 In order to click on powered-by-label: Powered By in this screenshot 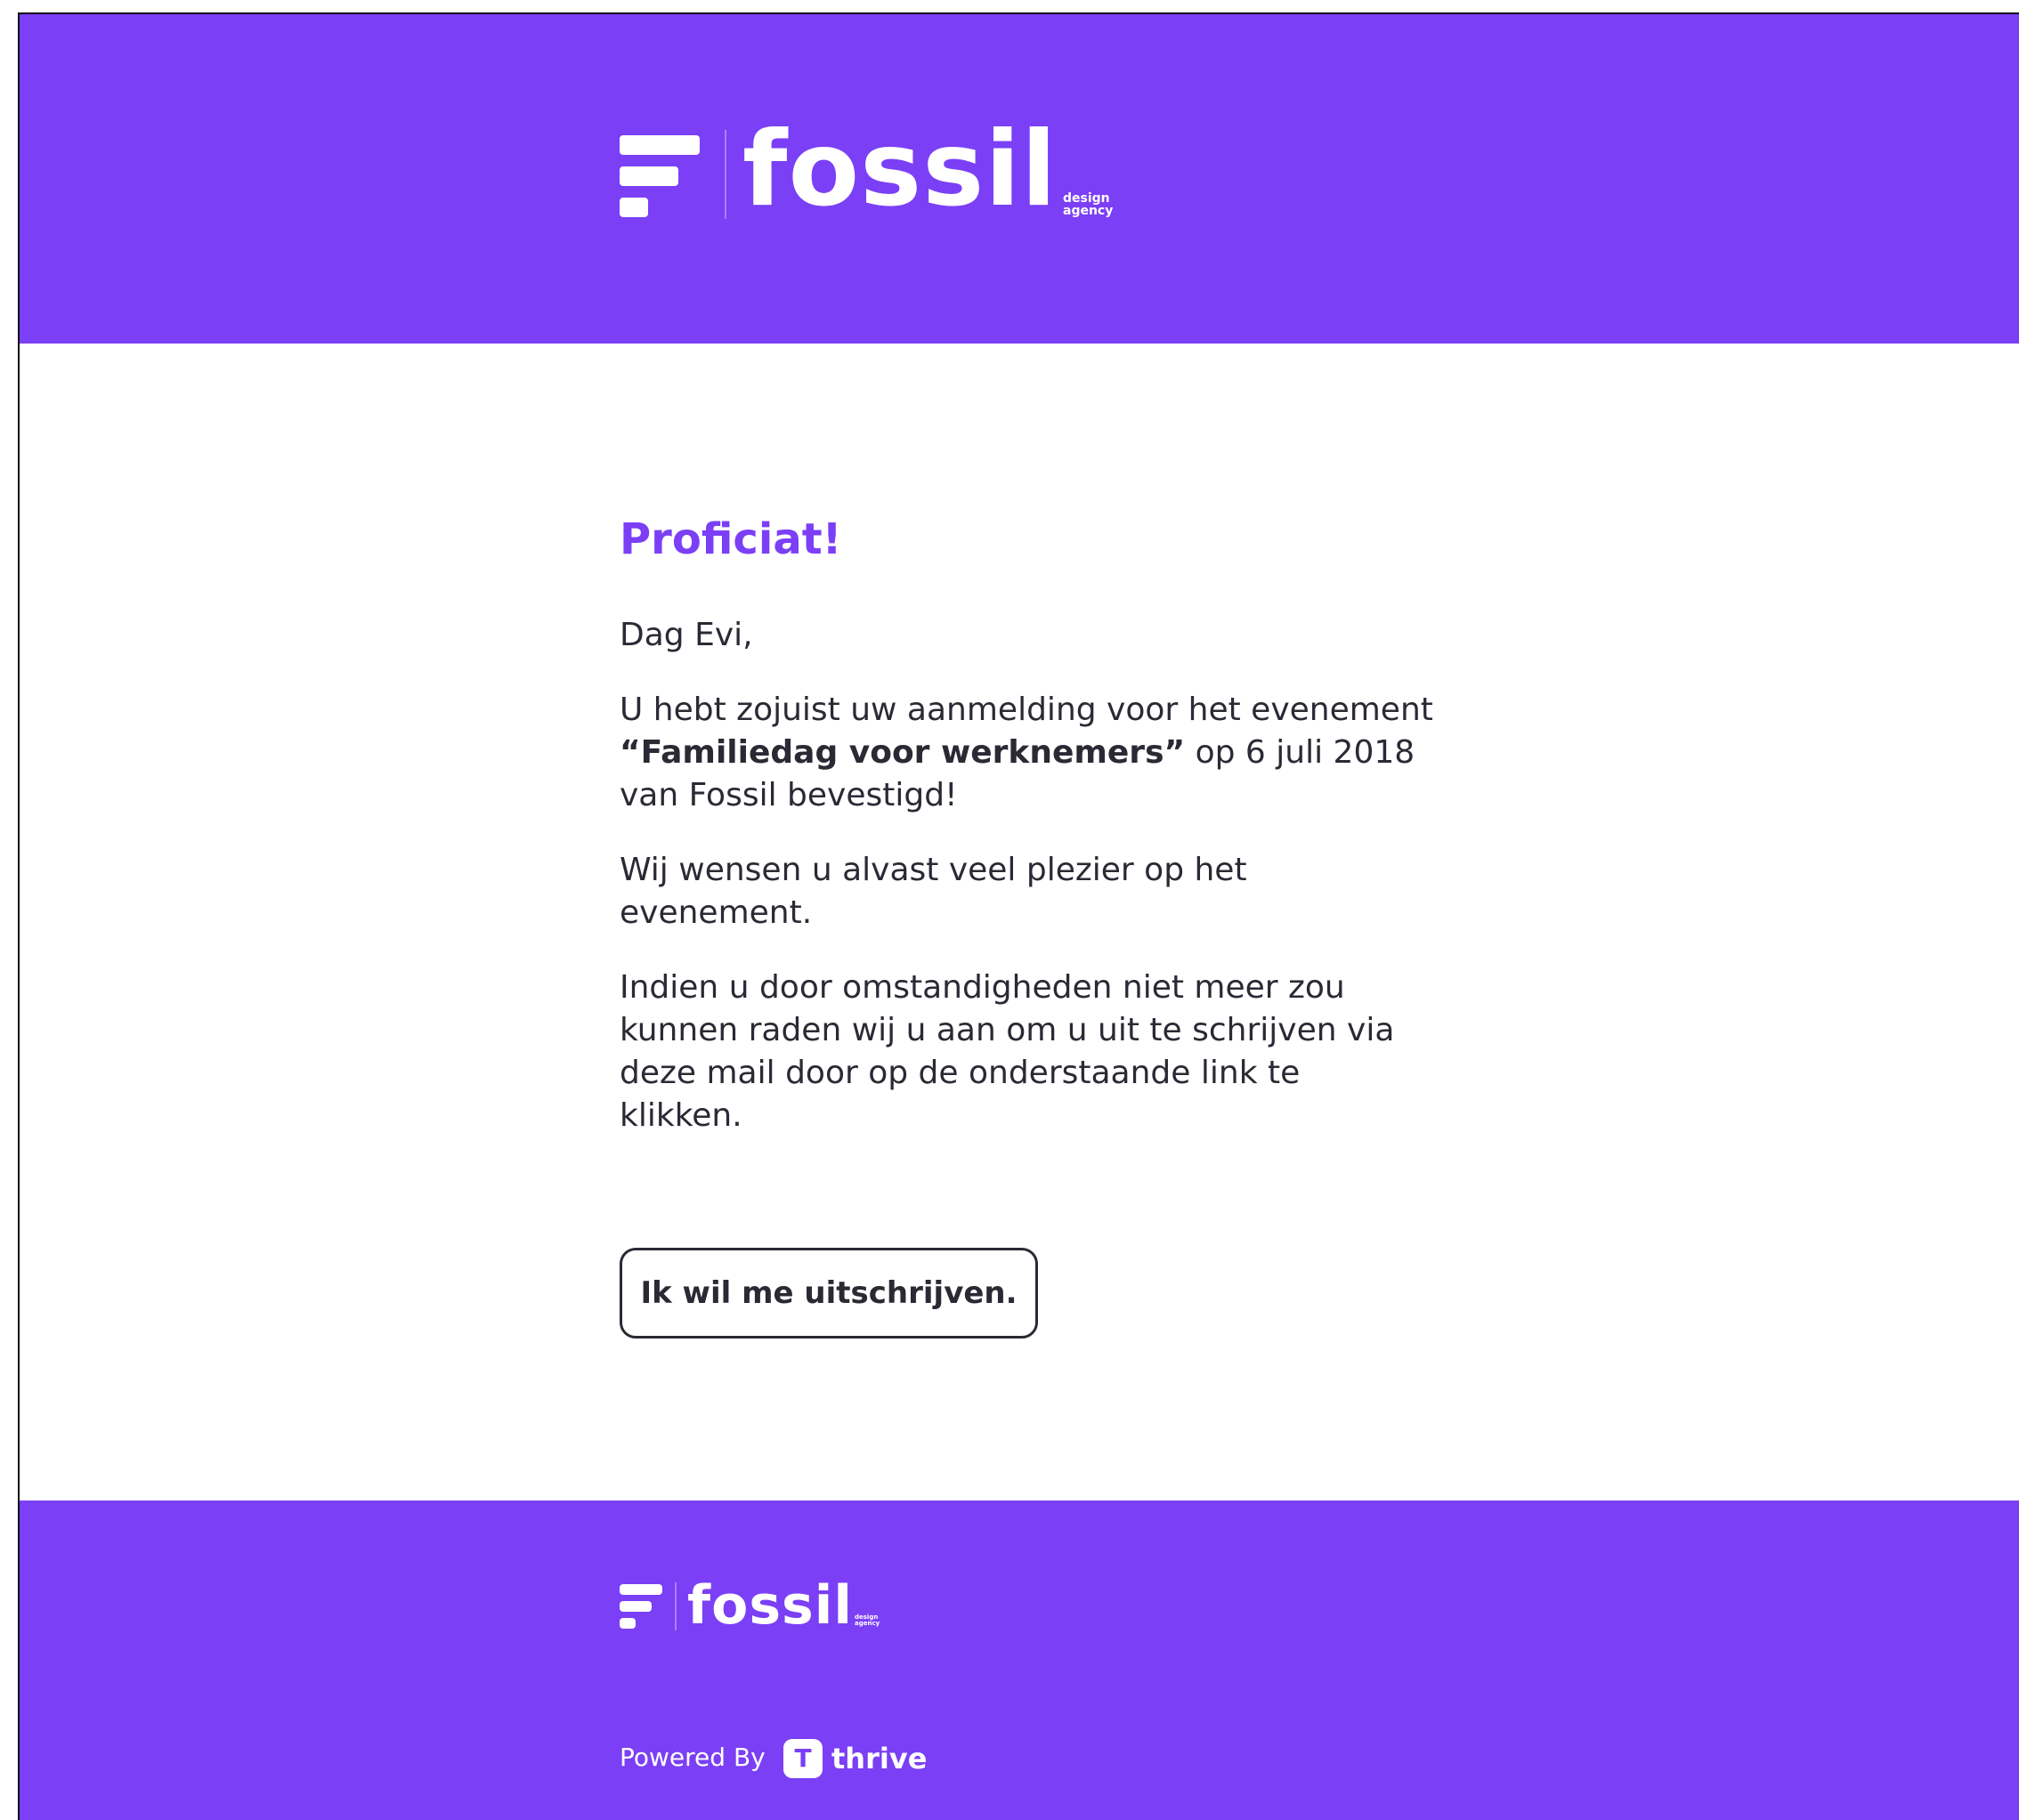, I will do `click(693, 1757)`.